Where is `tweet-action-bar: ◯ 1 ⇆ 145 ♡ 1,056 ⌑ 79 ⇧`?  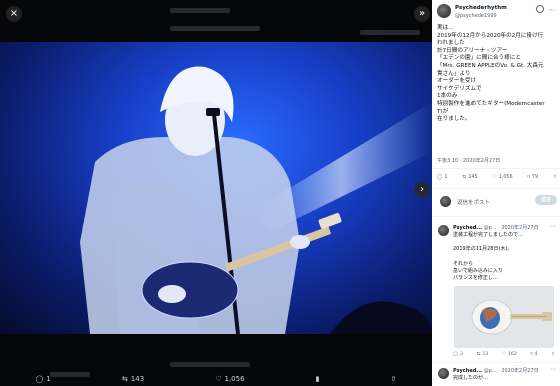 tweet-action-bar: ◯ 1 ⇆ 145 ♡ 1,056 ⌑ 79 ⇧ is located at coordinates (497, 177).